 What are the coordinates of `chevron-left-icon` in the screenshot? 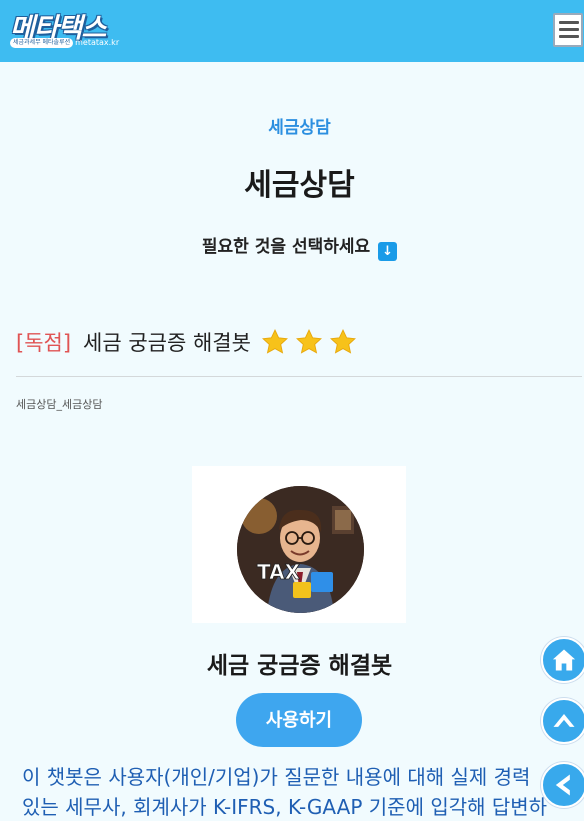 It's located at (562, 785).